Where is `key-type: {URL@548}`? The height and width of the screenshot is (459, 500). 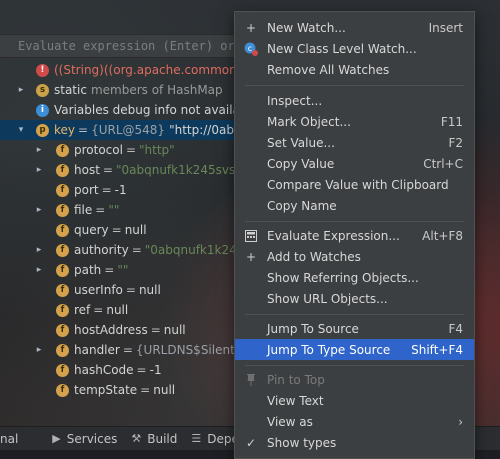
key-type: {URL@548} is located at coordinates (128, 130).